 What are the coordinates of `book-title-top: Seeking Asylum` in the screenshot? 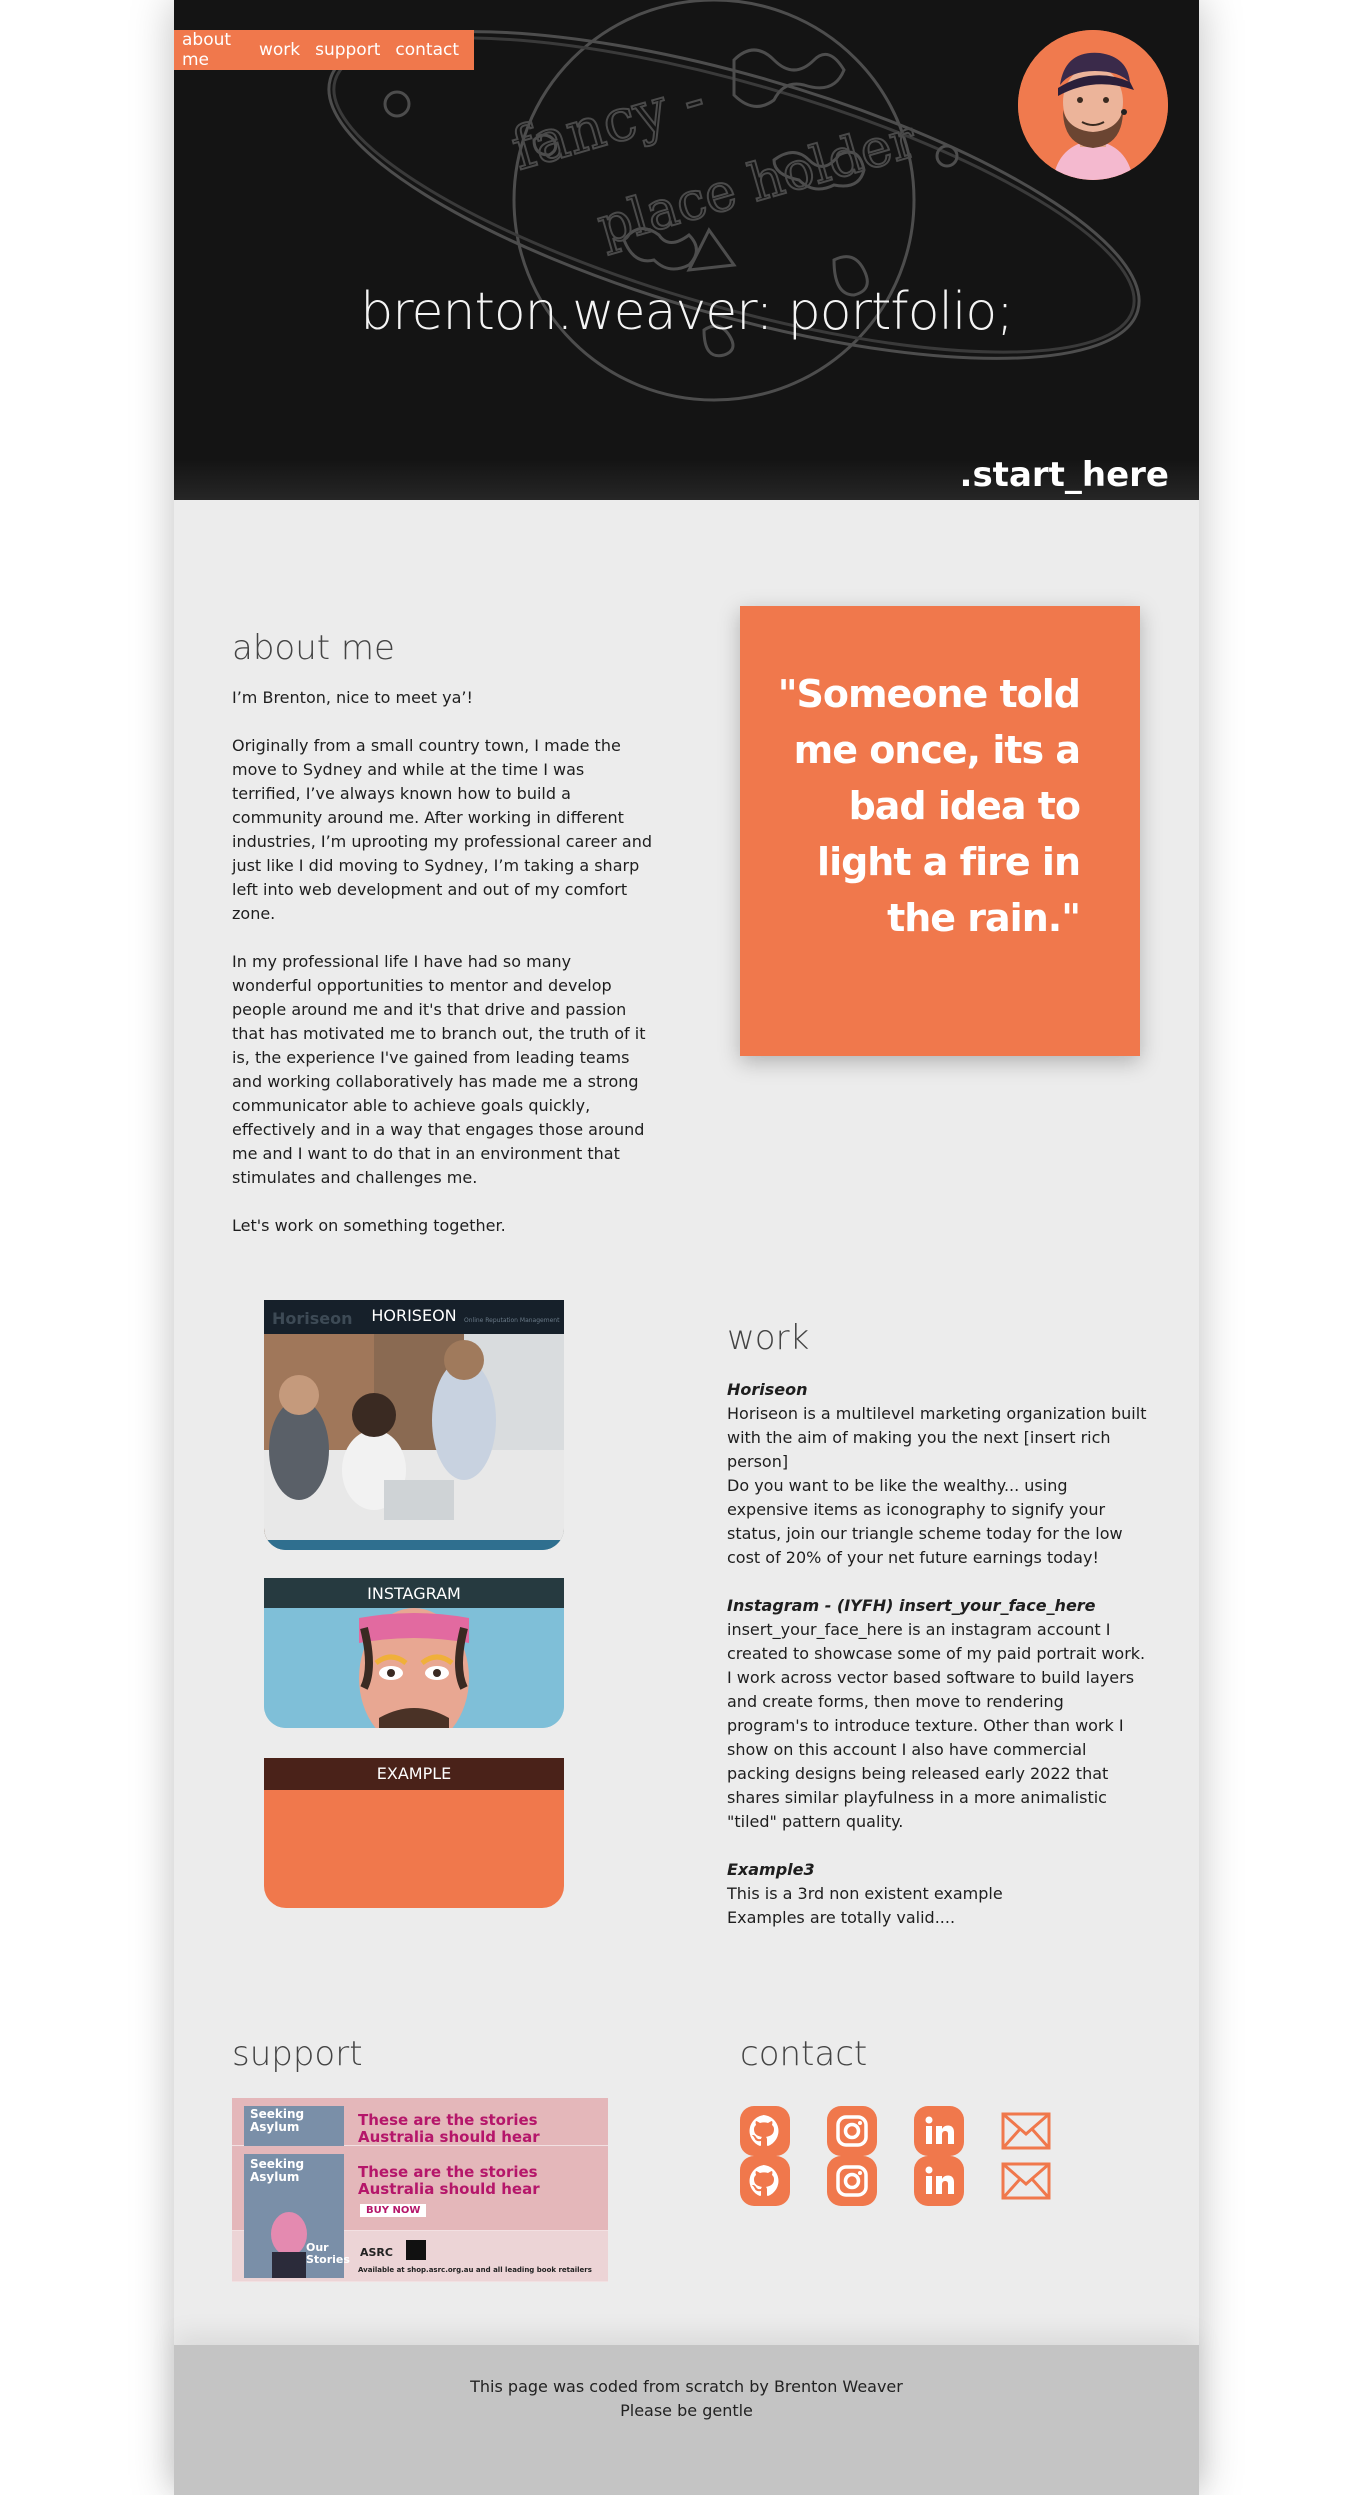 It's located at (277, 2120).